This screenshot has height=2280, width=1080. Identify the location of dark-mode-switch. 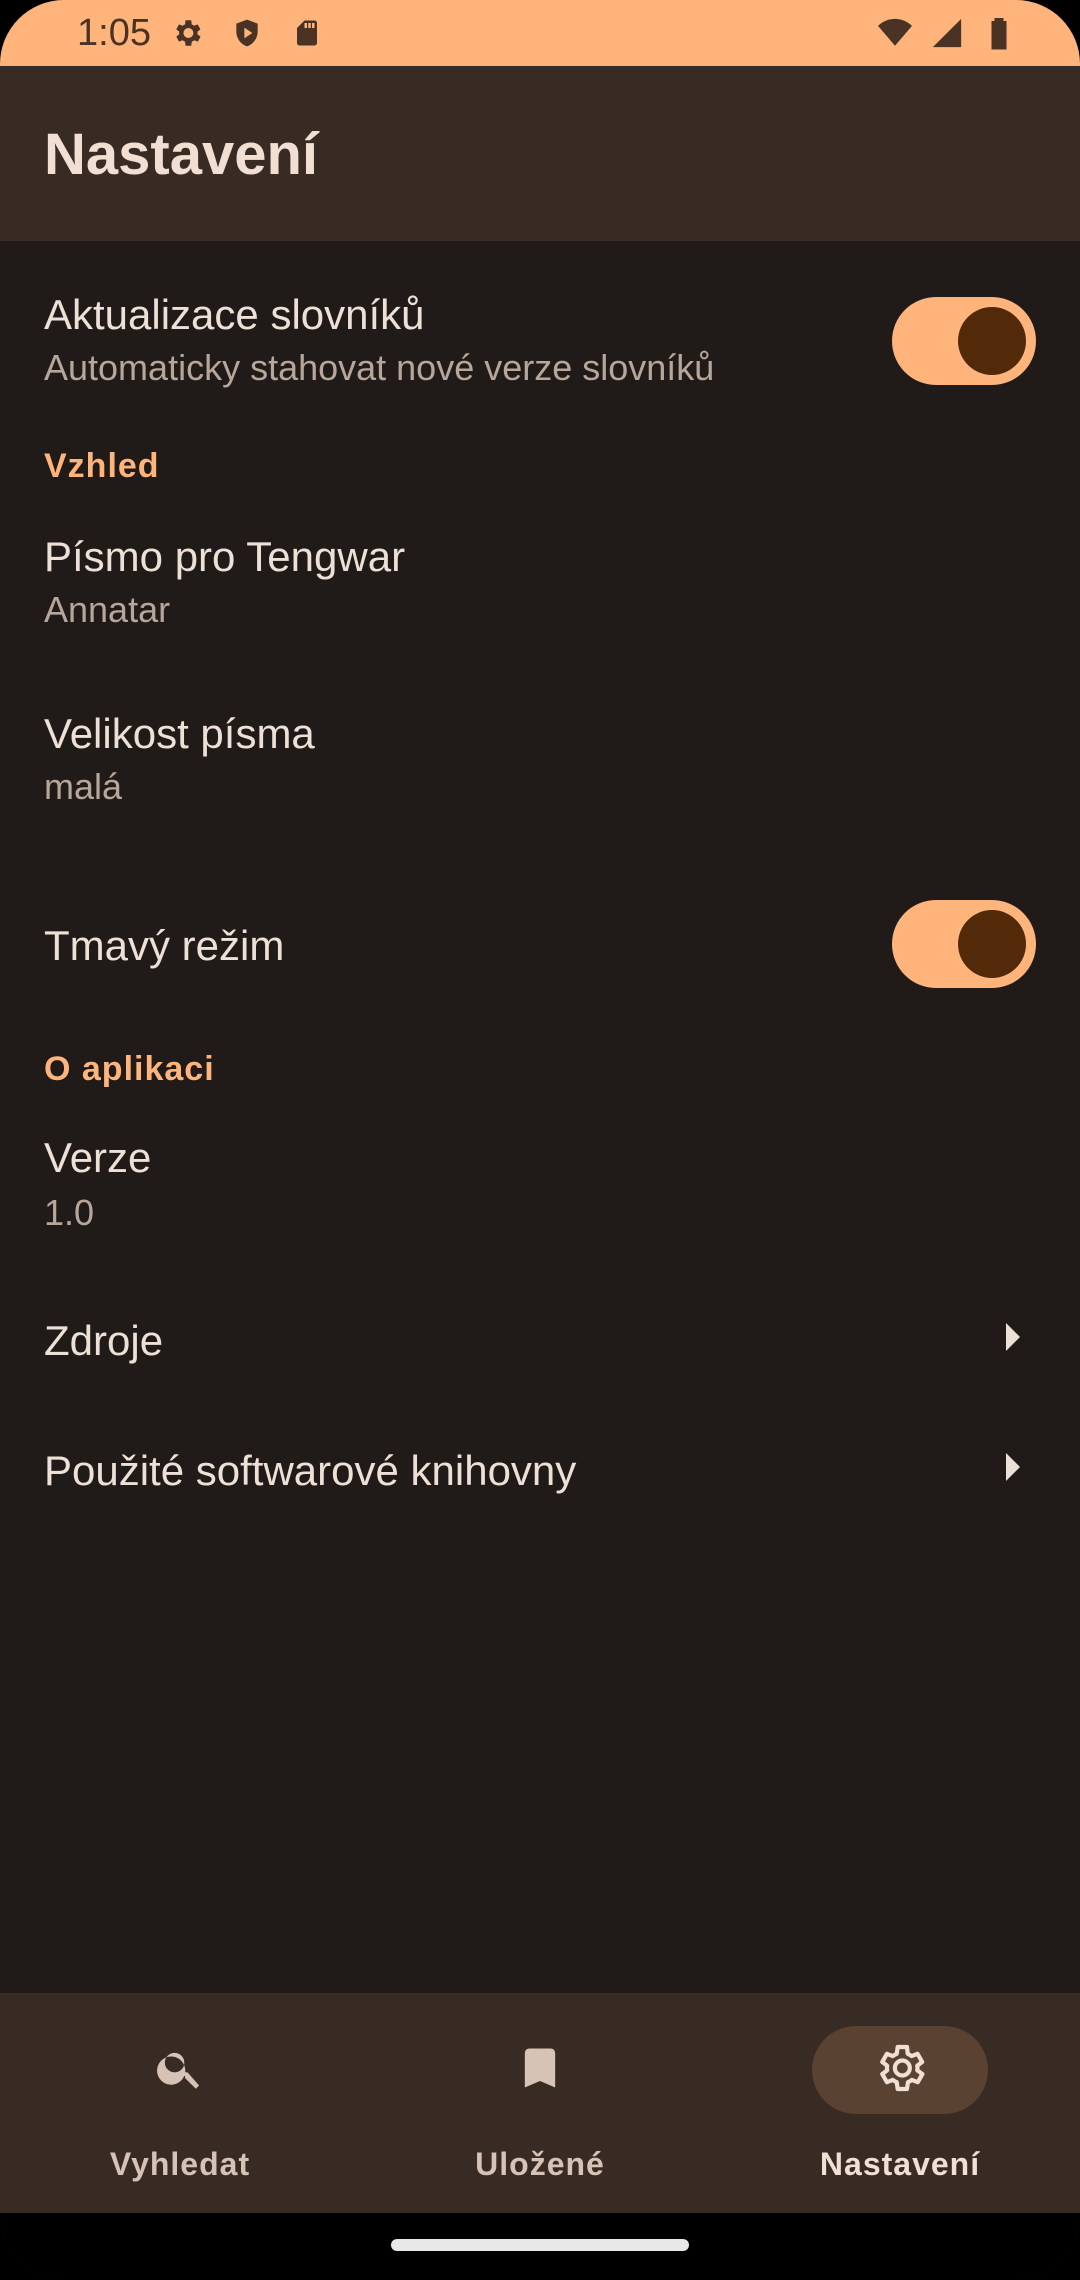
(964, 944).